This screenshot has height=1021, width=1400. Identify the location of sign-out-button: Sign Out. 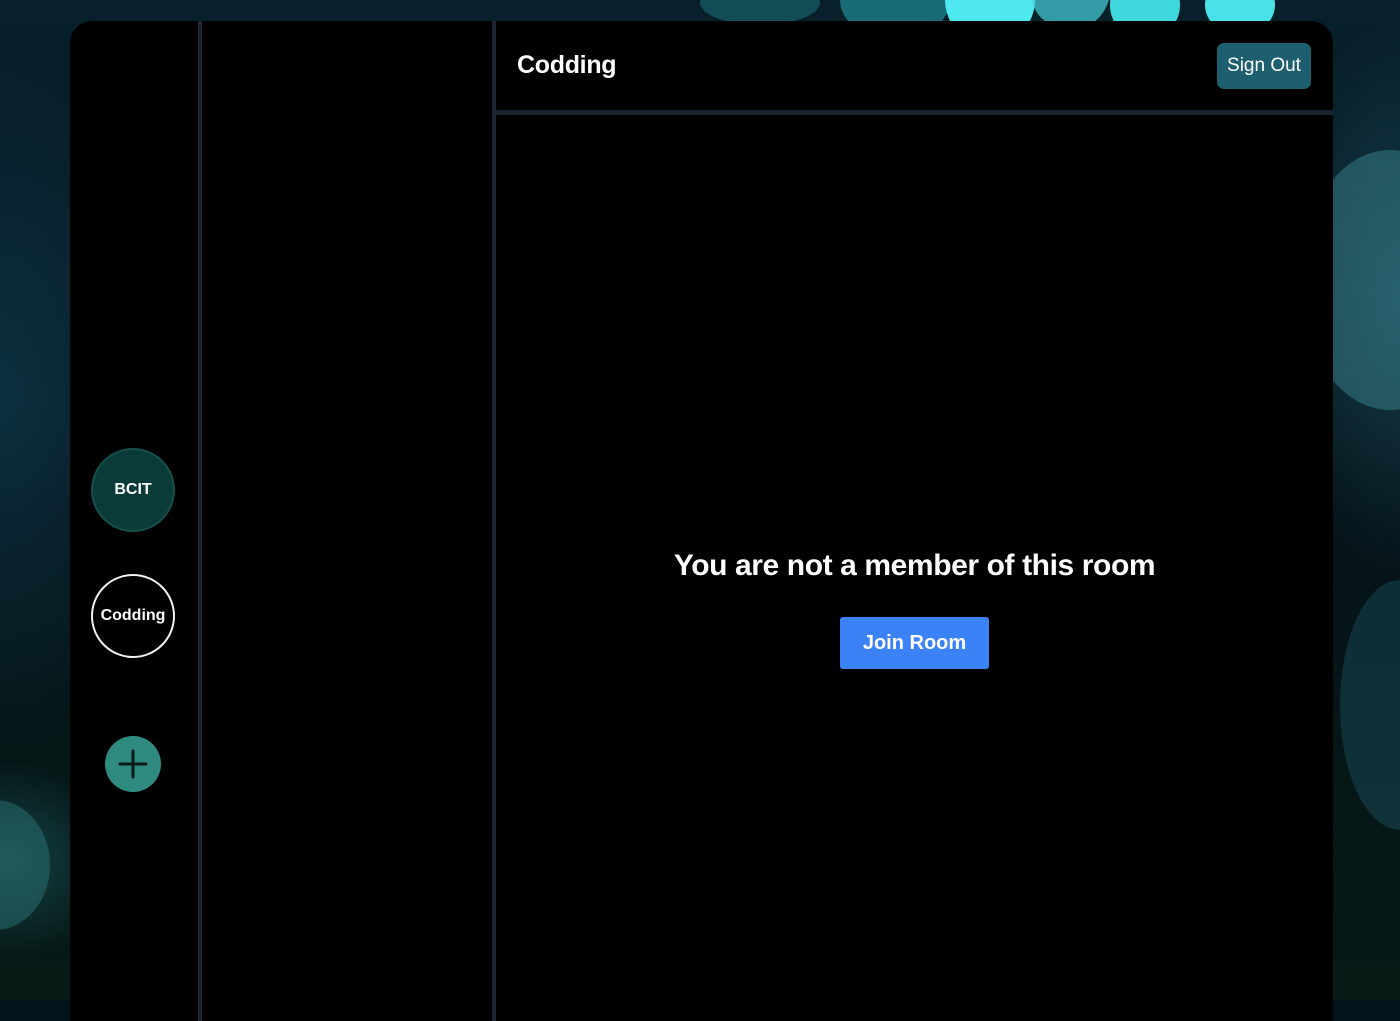
(1264, 66).